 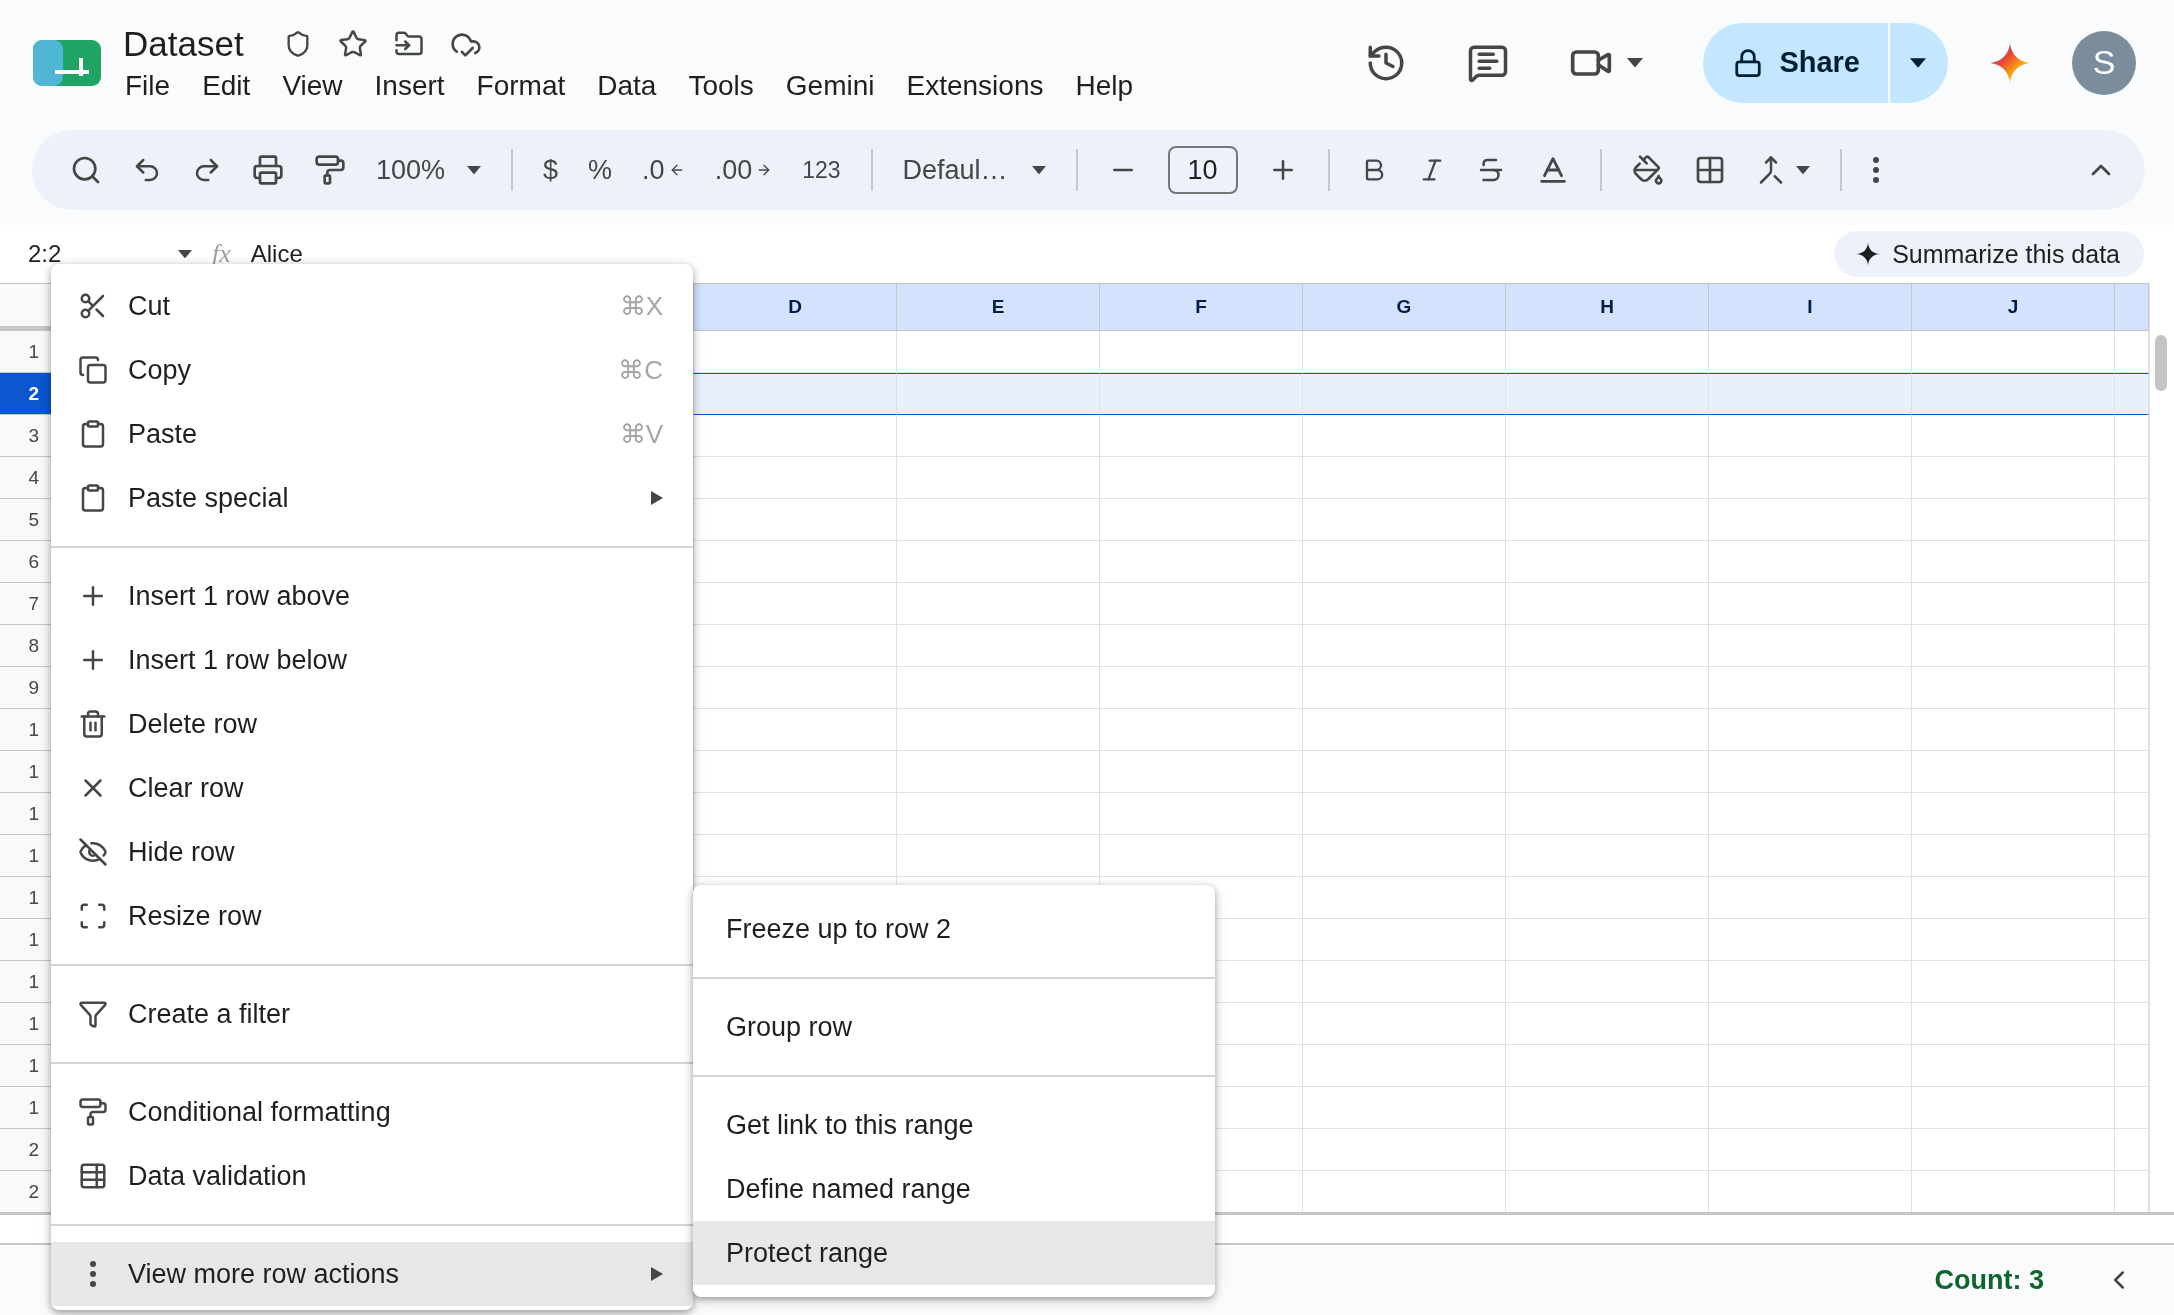 What do you see at coordinates (330, 170) in the screenshot?
I see `paint-format-icon` at bounding box center [330, 170].